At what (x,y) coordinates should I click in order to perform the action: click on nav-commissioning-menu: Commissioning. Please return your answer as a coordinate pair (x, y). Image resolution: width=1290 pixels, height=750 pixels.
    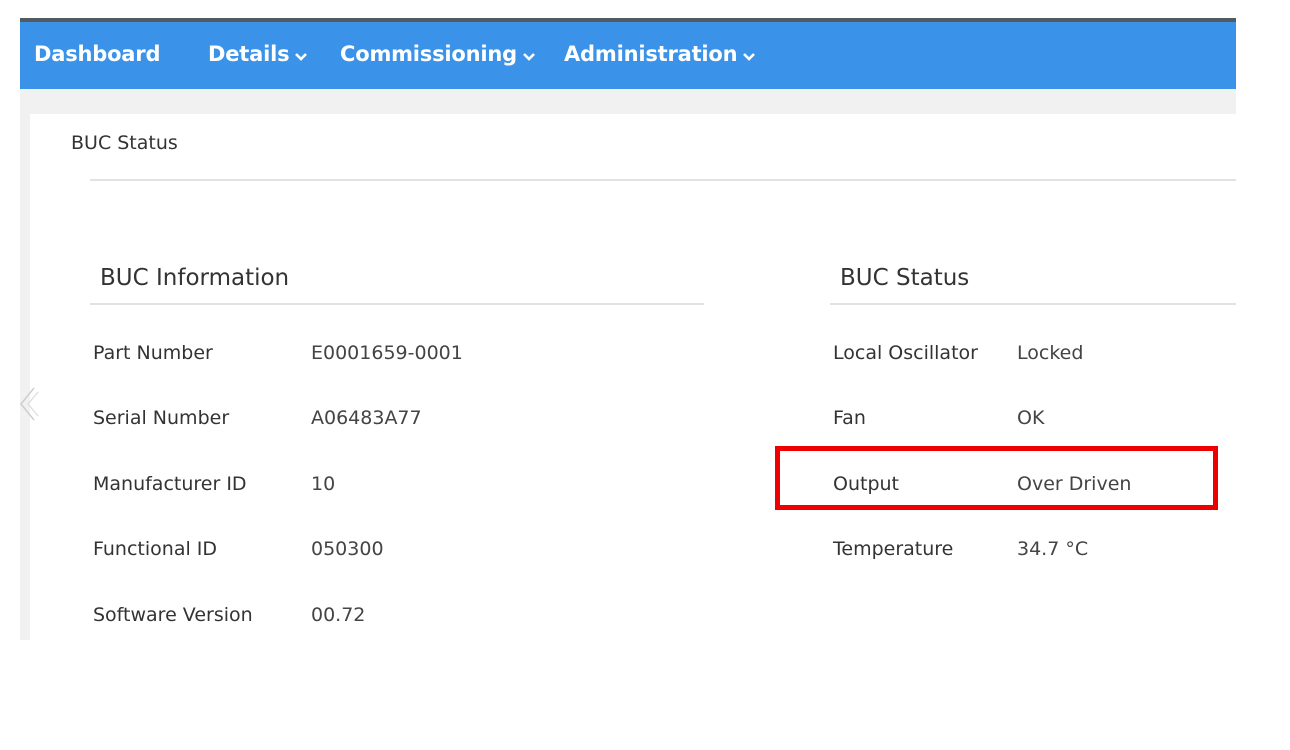
    Looking at the image, I should click on (438, 54).